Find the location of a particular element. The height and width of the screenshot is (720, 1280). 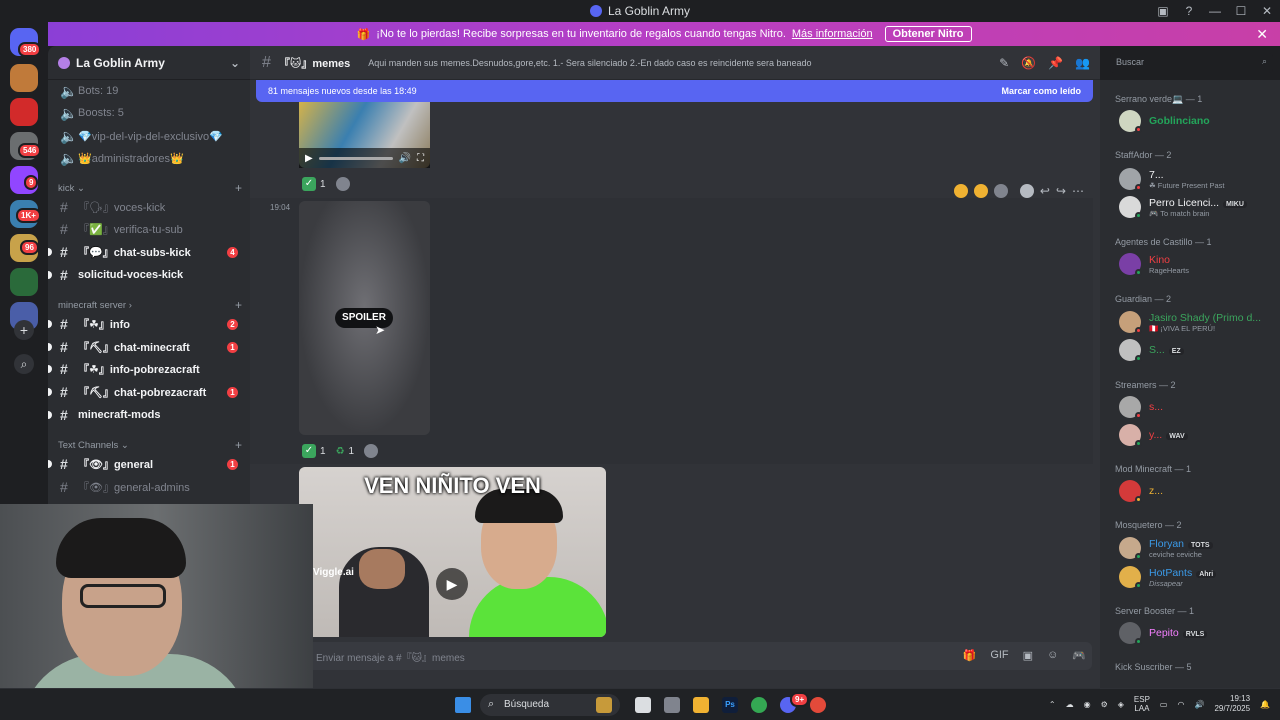

hash-icon: # is located at coordinates (64, 347).